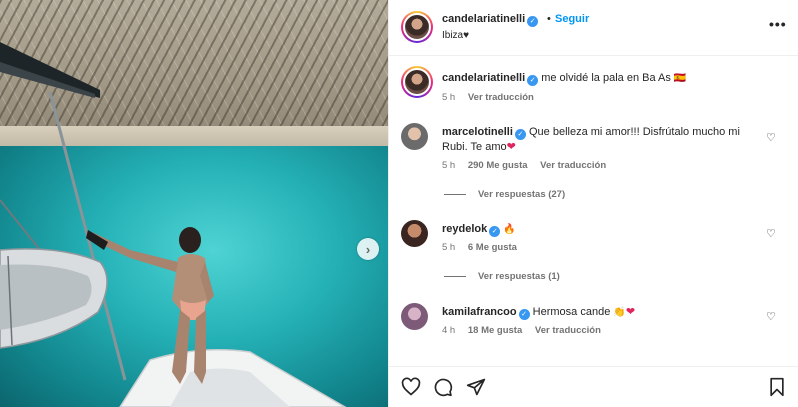 The height and width of the screenshot is (407, 798). I want to click on view-replies-button: Ver respuestas (1), so click(502, 276).